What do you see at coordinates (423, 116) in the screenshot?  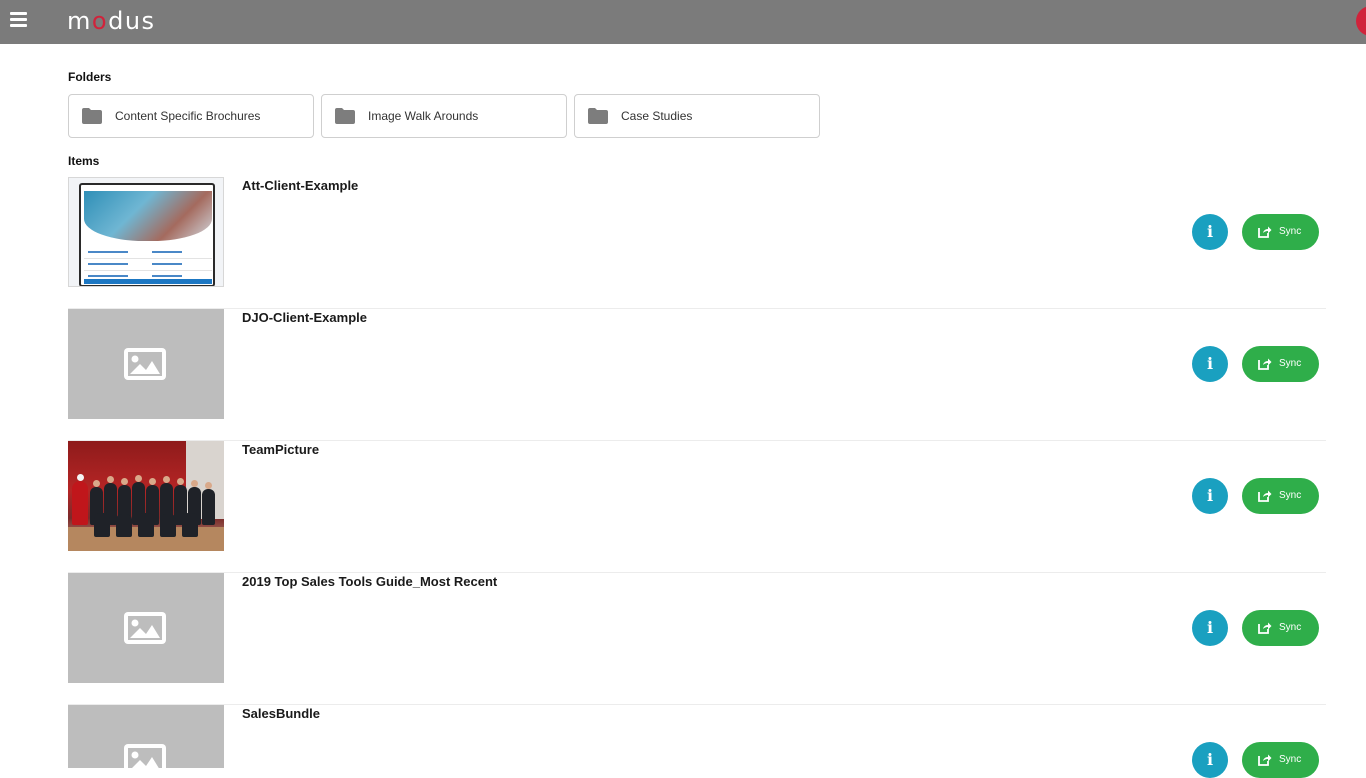 I see `folder-label: Image Walk Arounds` at bounding box center [423, 116].